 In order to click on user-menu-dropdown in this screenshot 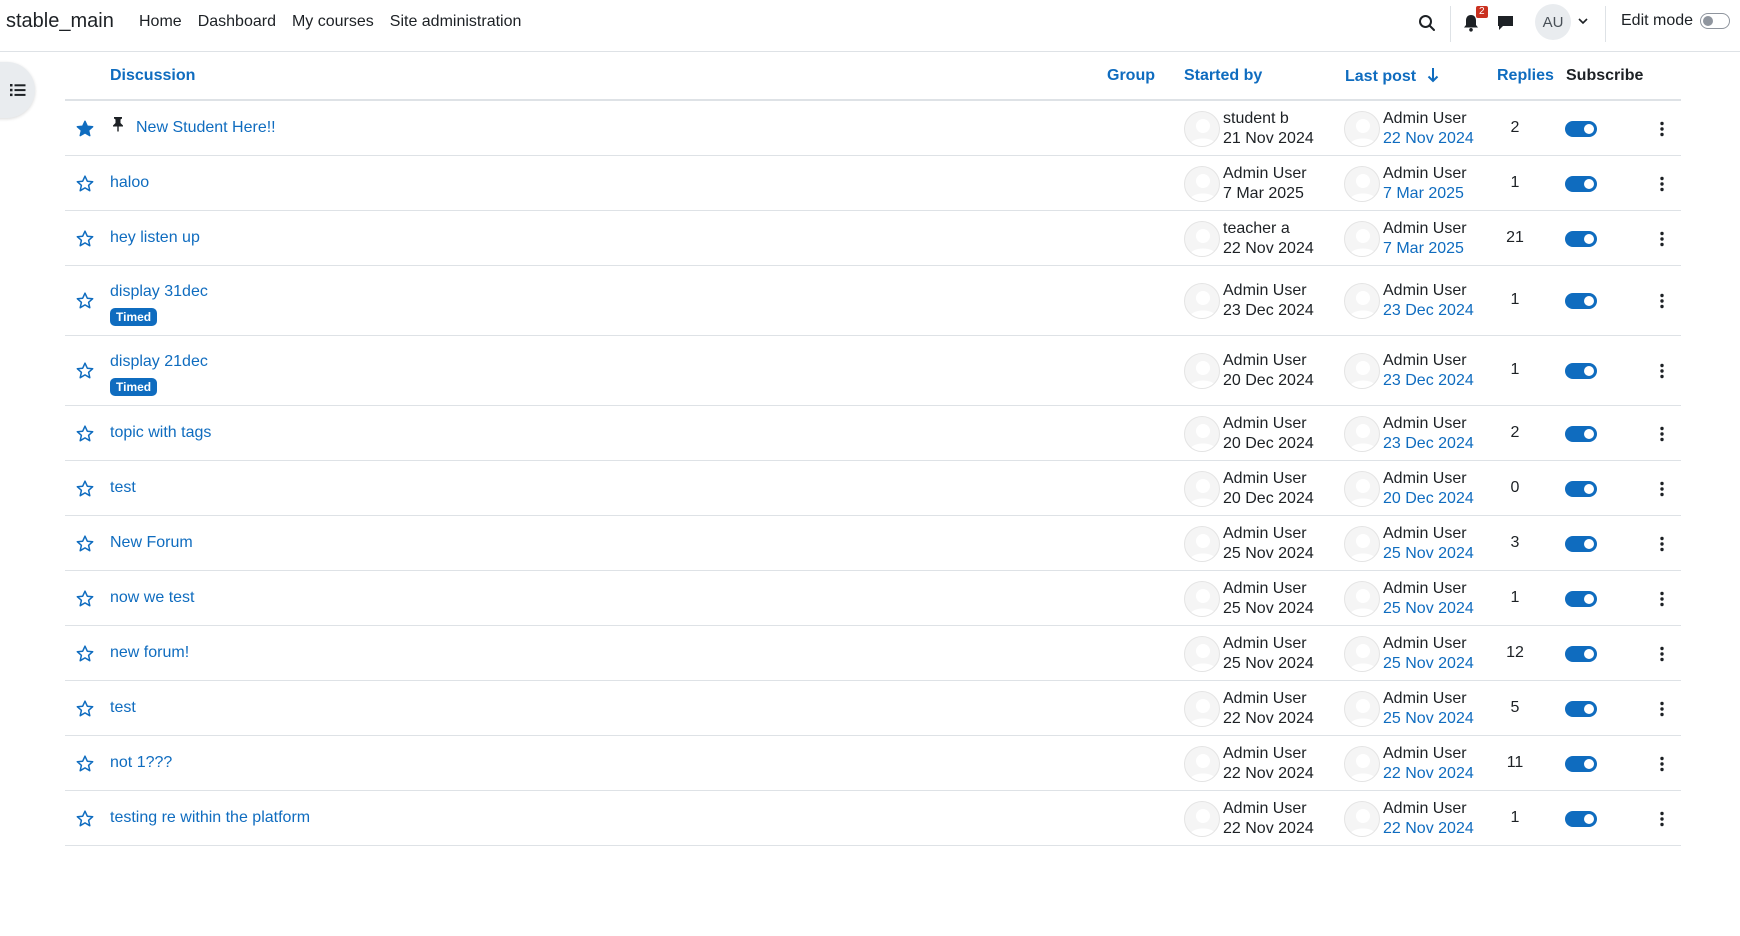, I will do `click(1583, 21)`.